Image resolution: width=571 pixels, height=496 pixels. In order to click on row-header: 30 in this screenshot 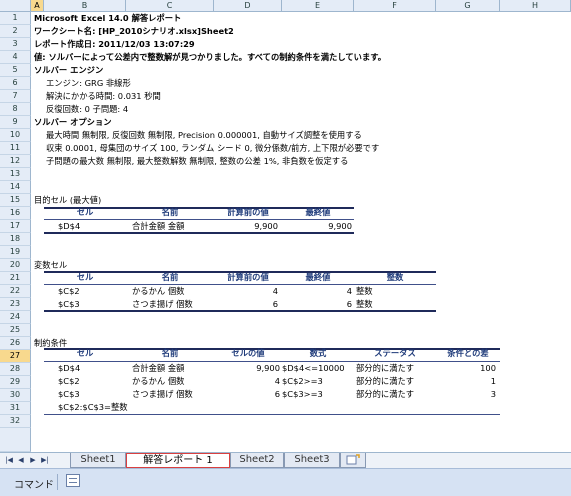, I will do `click(15, 395)`.